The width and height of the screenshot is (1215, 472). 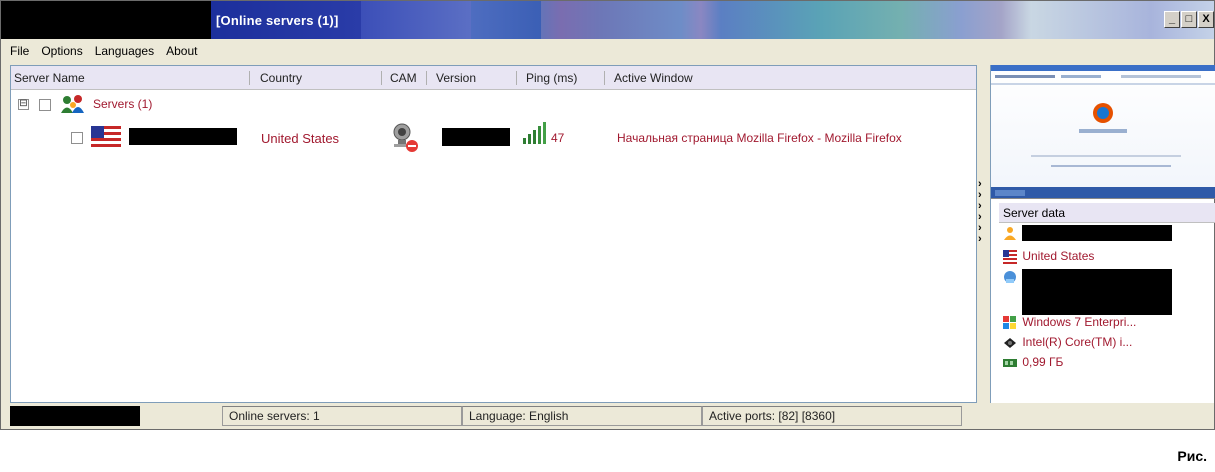 I want to click on ping-value: 47, so click(x=558, y=138).